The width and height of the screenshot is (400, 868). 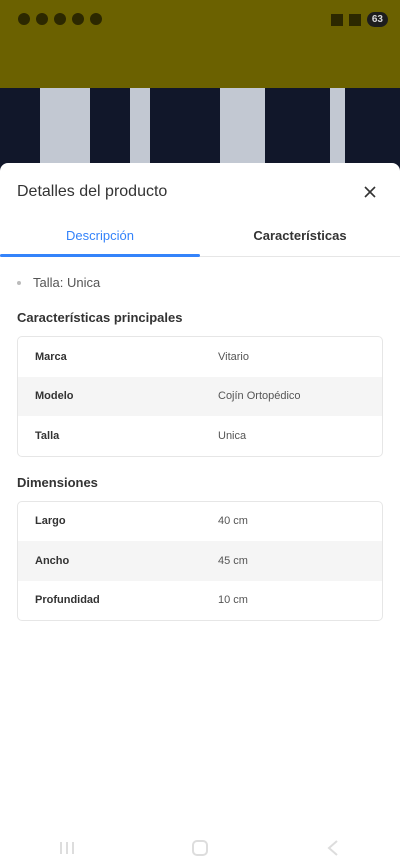 I want to click on close-button, so click(x=370, y=192).